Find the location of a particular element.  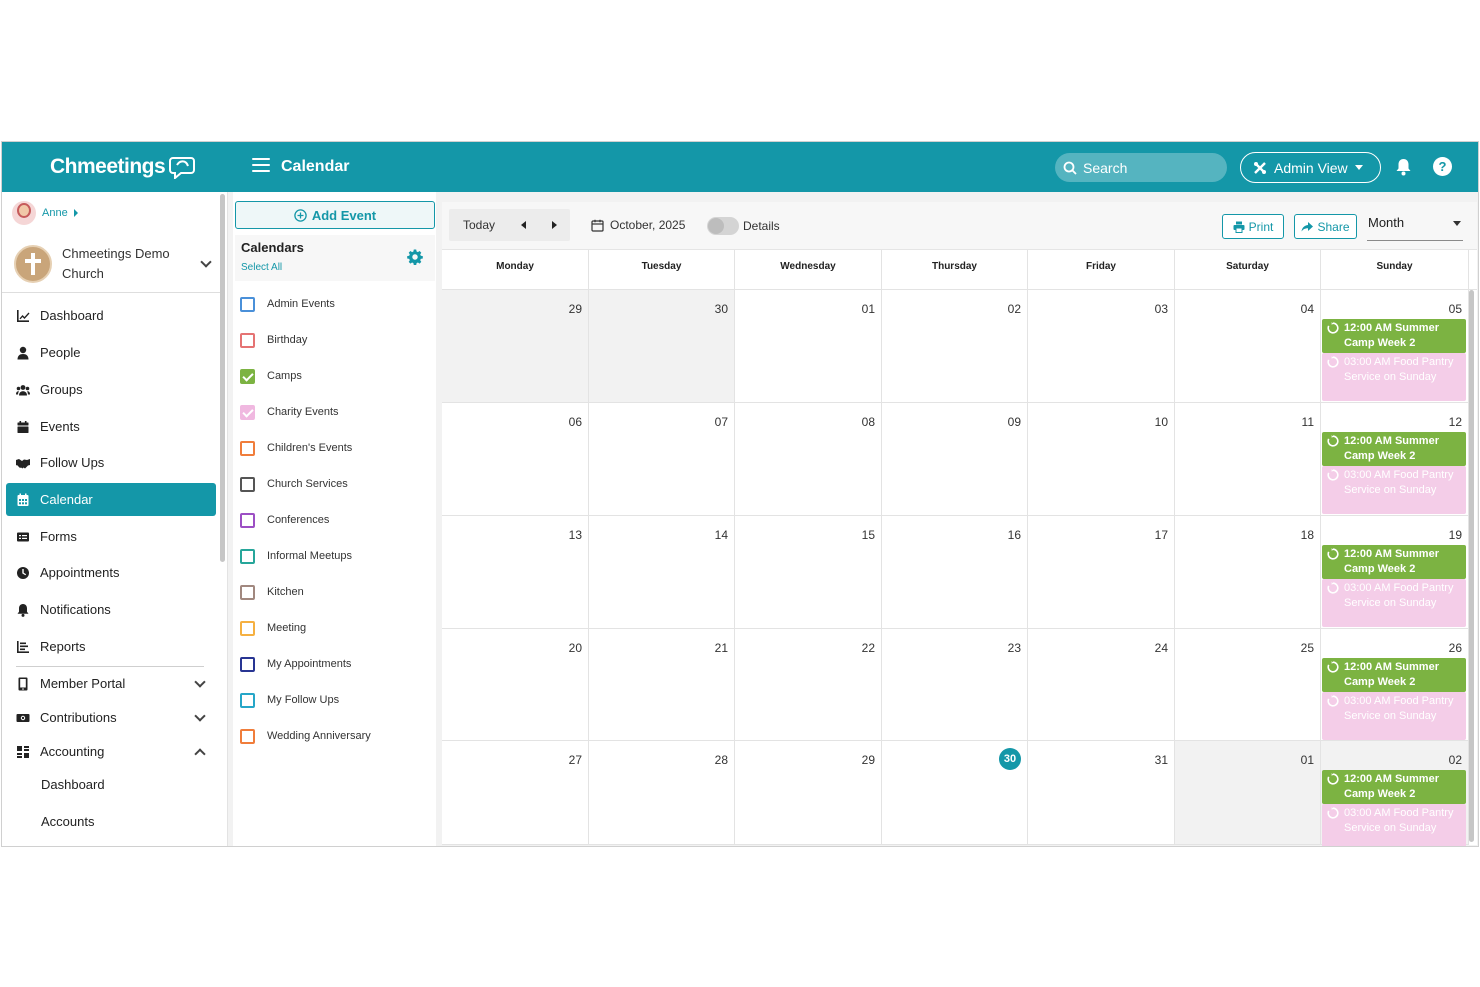

church-selector: Chmeetings Demo Church is located at coordinates (116, 264).